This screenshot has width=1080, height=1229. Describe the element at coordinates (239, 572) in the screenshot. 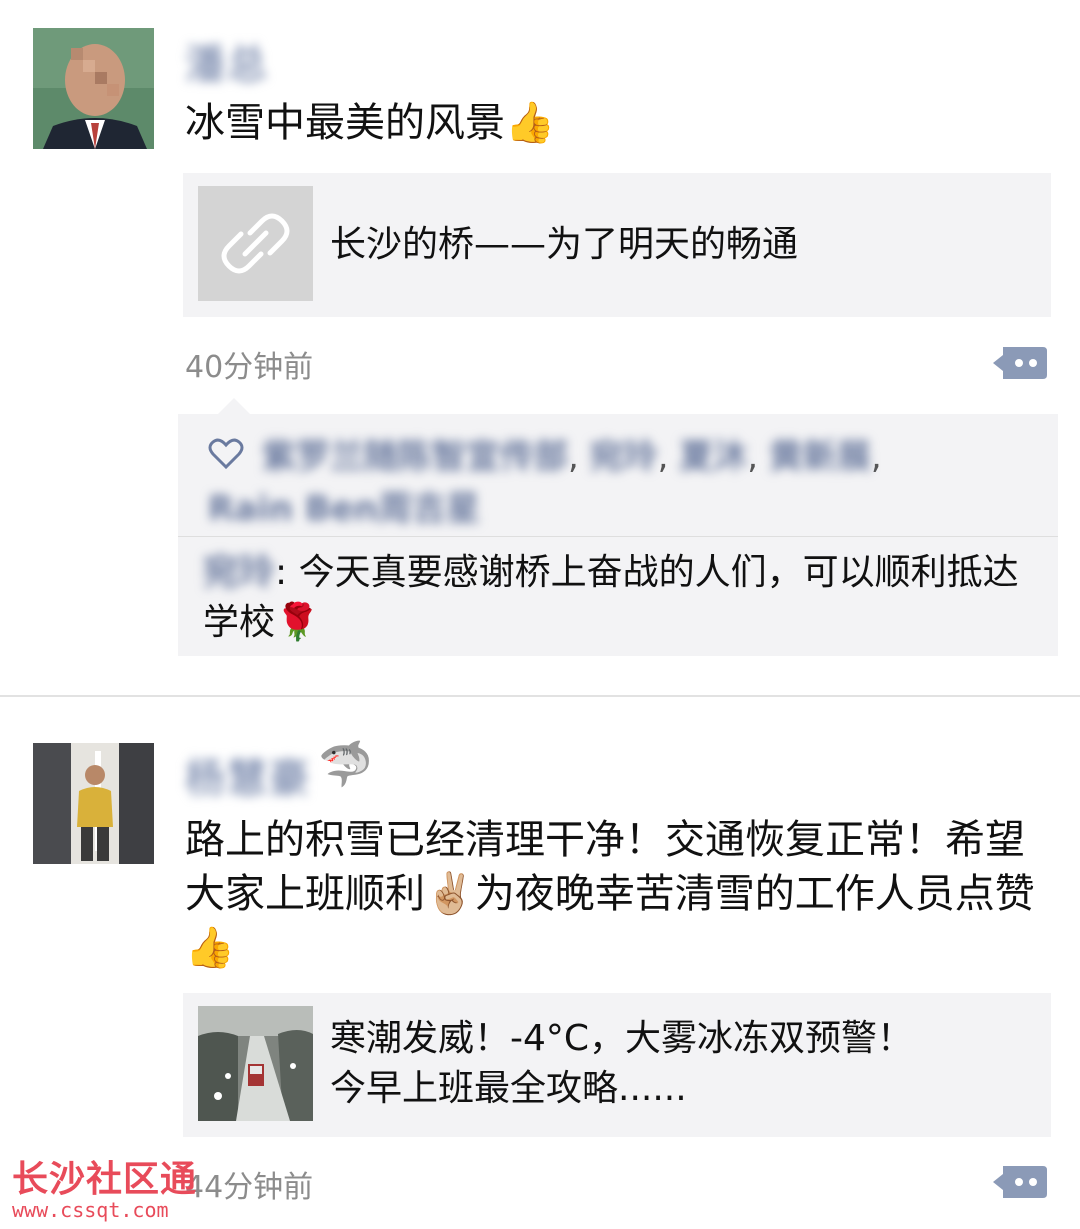

I see `comment-author: 宛玲` at that location.